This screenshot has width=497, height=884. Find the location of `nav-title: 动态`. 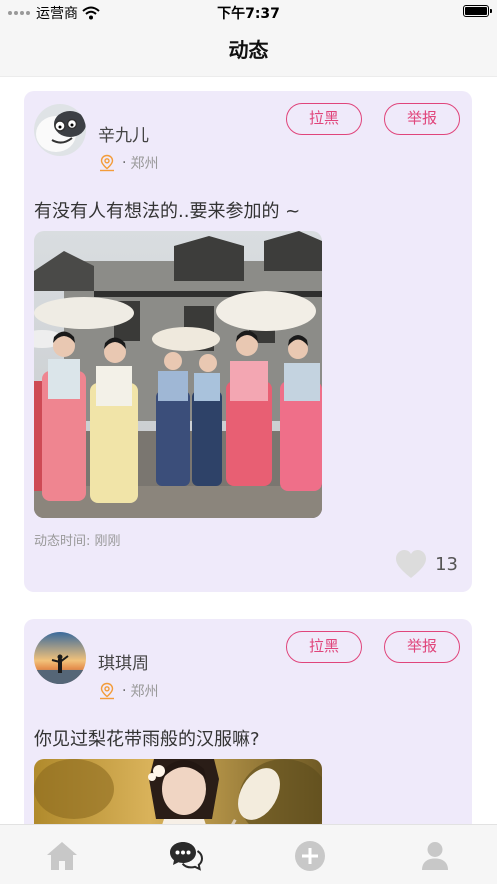

nav-title: 动态 is located at coordinates (248, 50).